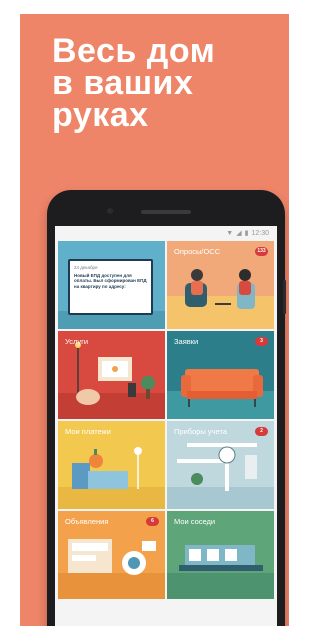 The image size is (320, 632). Describe the element at coordinates (261, 251) in the screenshot. I see `notification-badge: 133` at that location.